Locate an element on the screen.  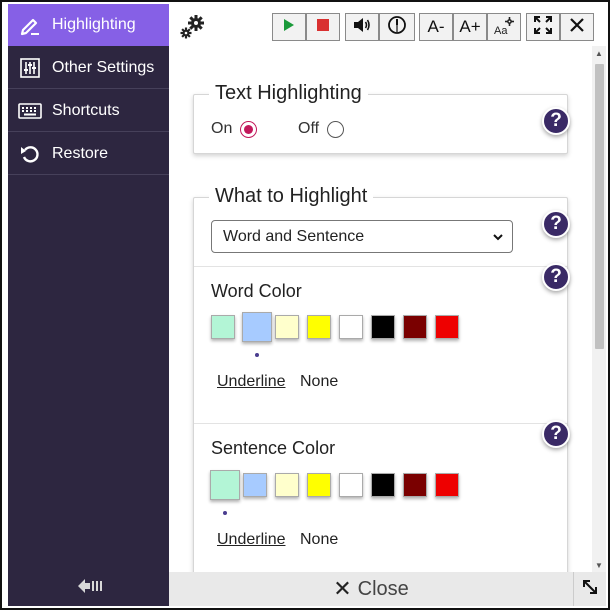
section-title: What to Highlight is located at coordinates (291, 196).